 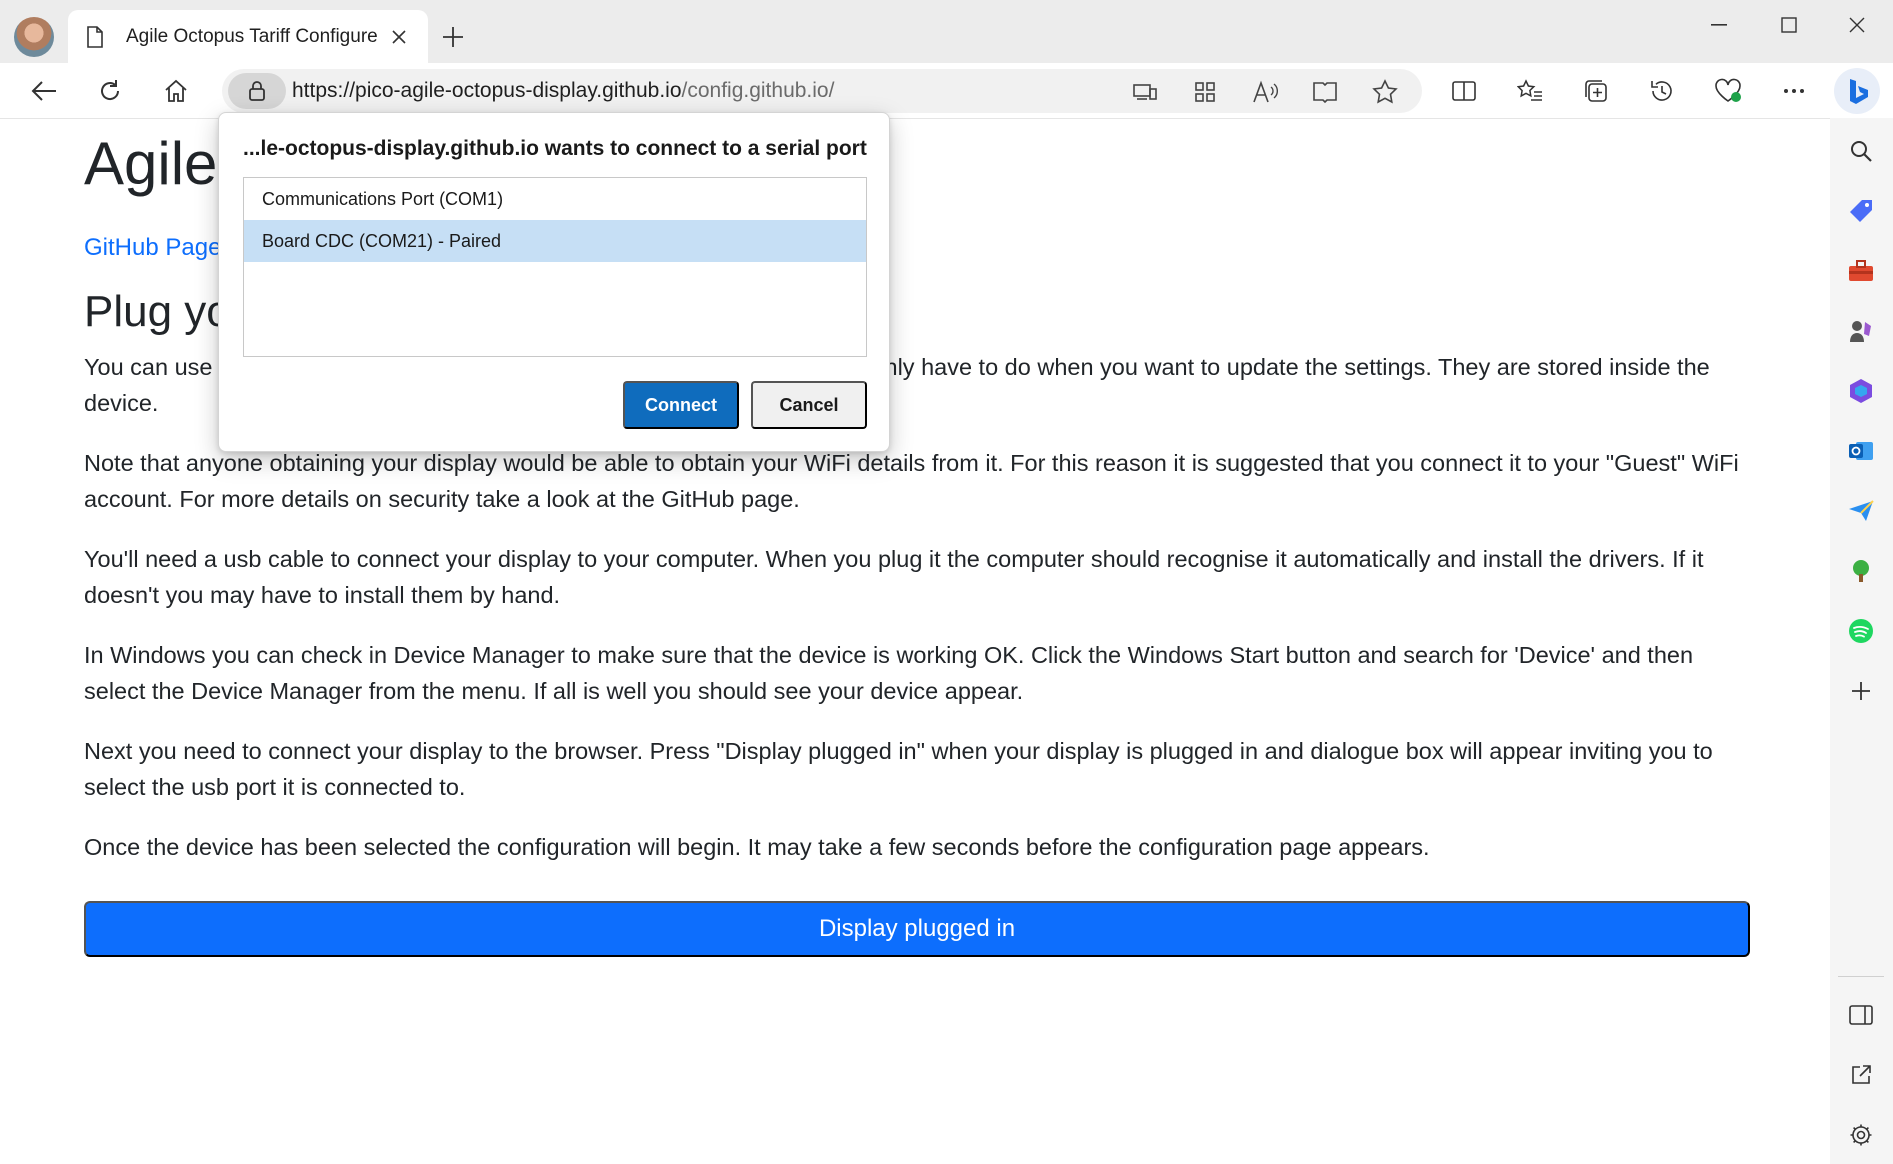 I want to click on close-window-button, so click(x=1857, y=25).